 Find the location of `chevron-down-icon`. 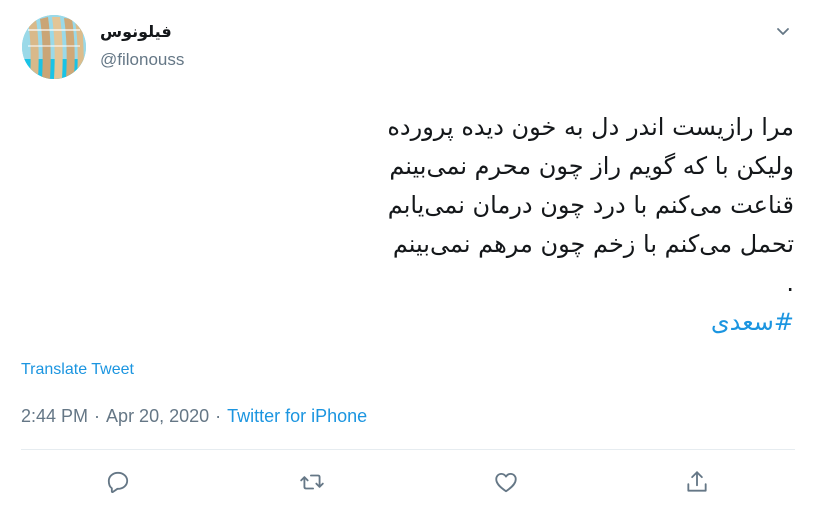

chevron-down-icon is located at coordinates (783, 31).